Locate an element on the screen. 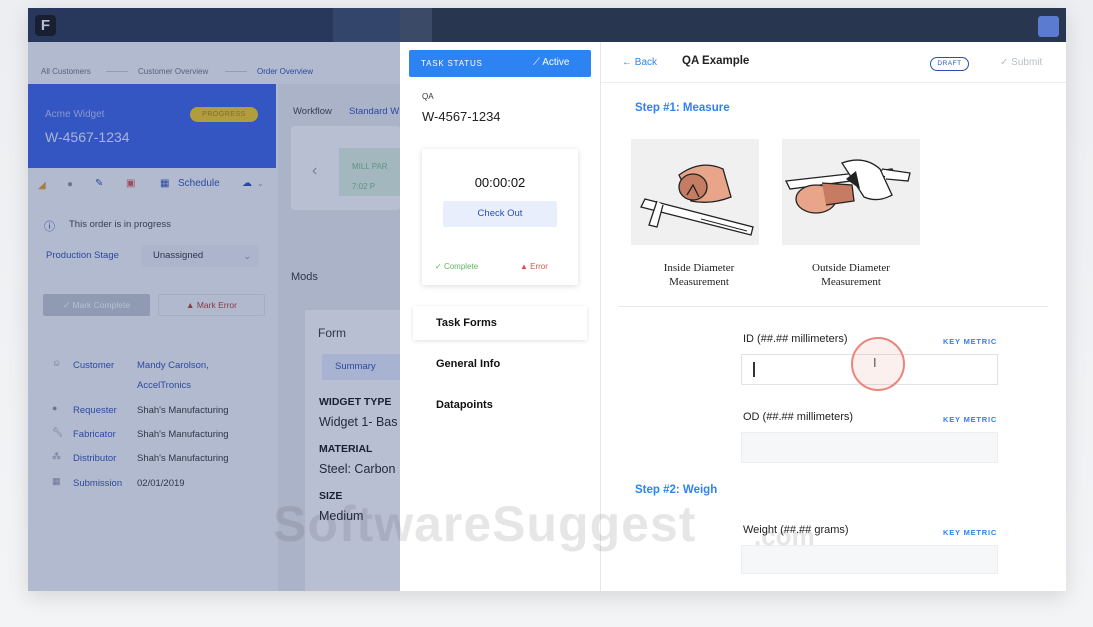 The height and width of the screenshot is (627, 1093). submit-button: ✓ Submit is located at coordinates (1021, 62).